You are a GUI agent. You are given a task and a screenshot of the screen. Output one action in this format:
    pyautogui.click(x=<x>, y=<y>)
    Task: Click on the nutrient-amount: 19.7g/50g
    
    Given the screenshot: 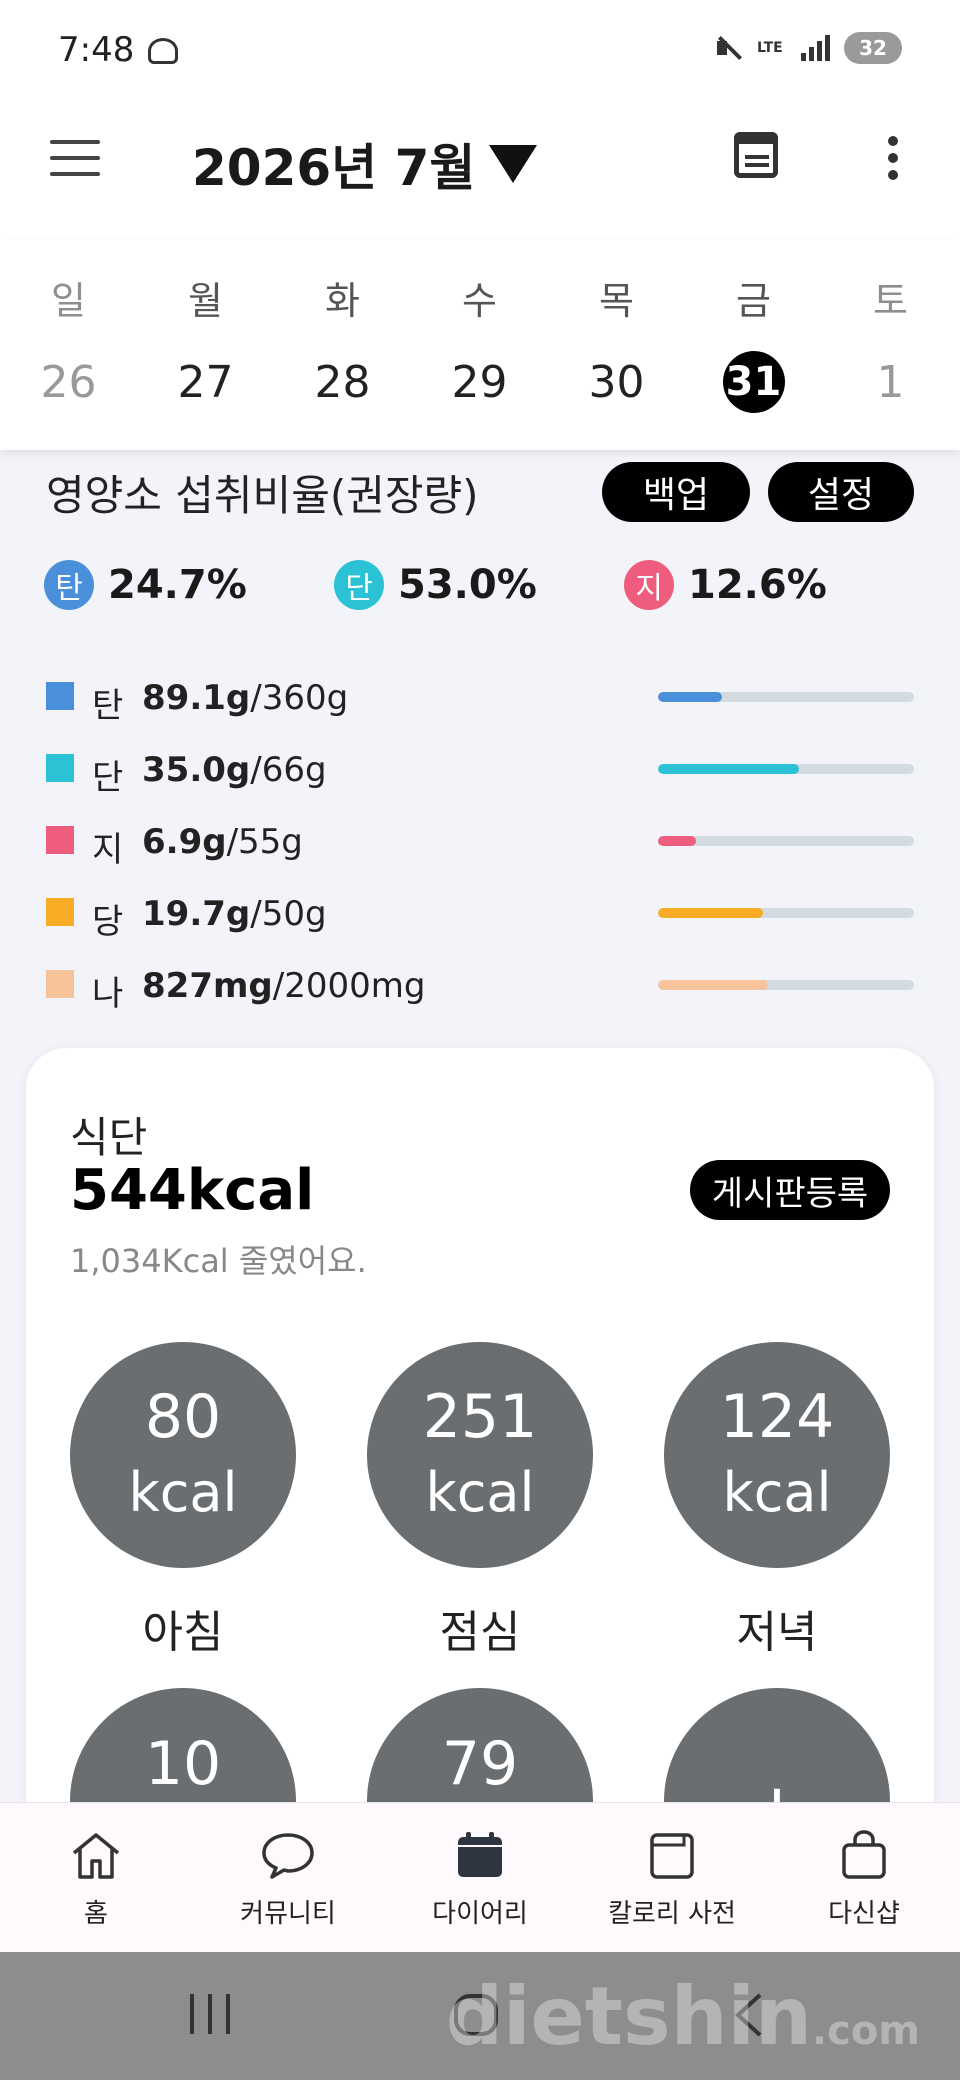 What is the action you would take?
    pyautogui.click(x=234, y=914)
    